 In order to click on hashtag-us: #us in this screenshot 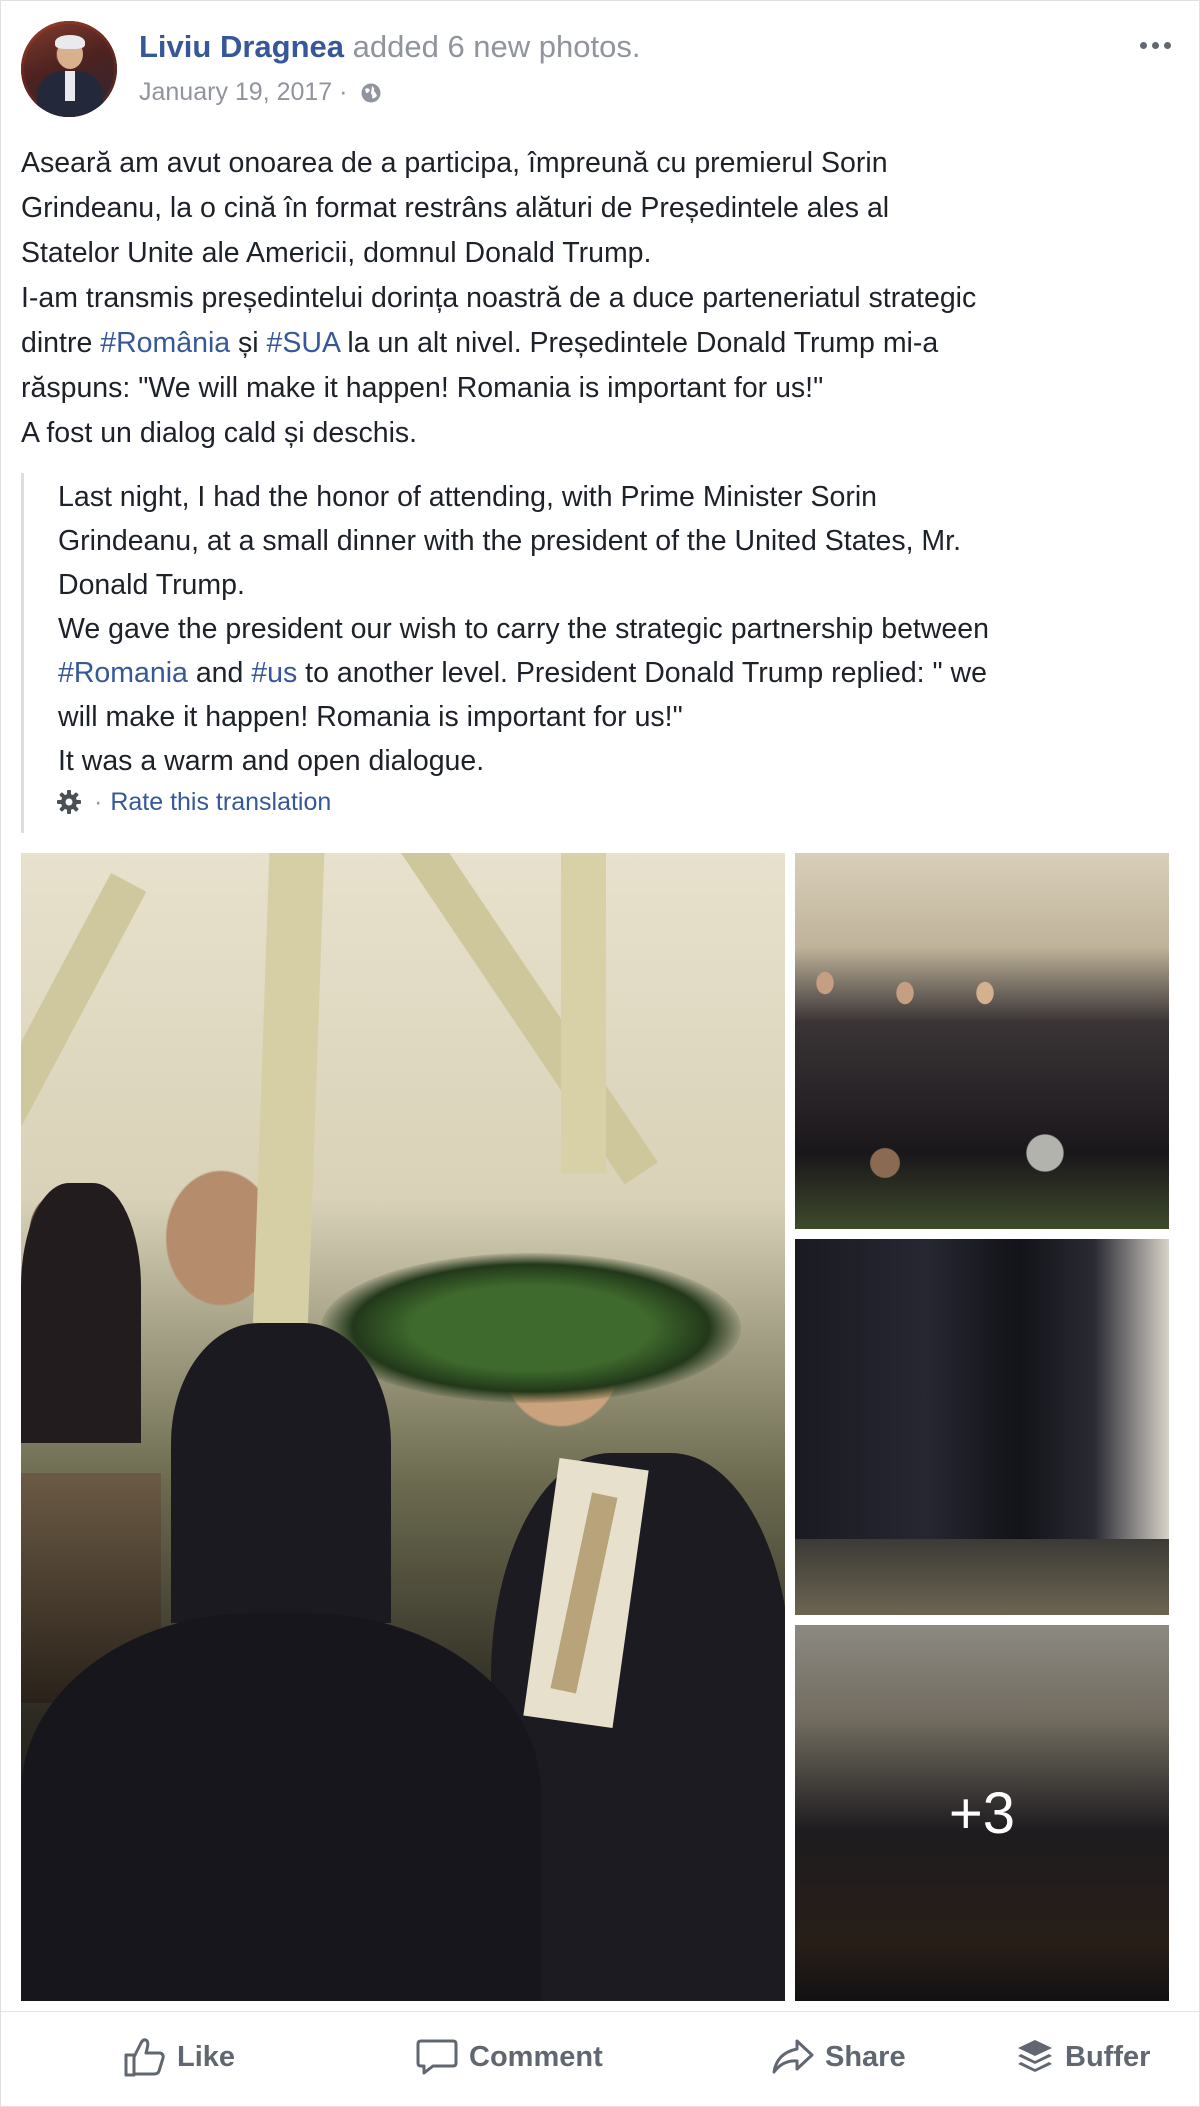, I will do `click(274, 673)`.